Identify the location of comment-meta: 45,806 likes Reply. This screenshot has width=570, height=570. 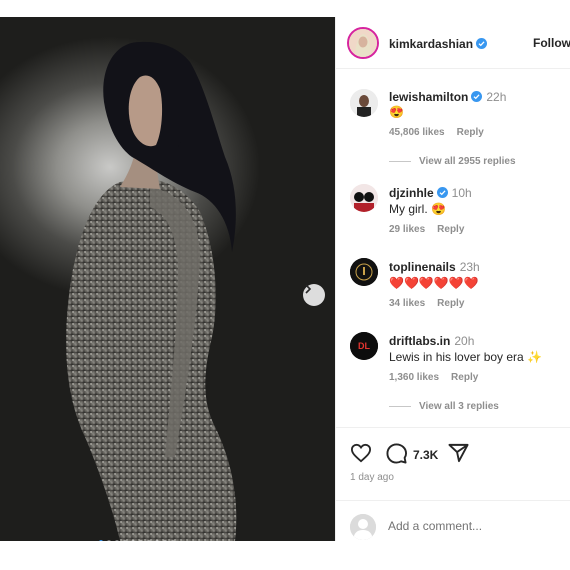
(442, 132).